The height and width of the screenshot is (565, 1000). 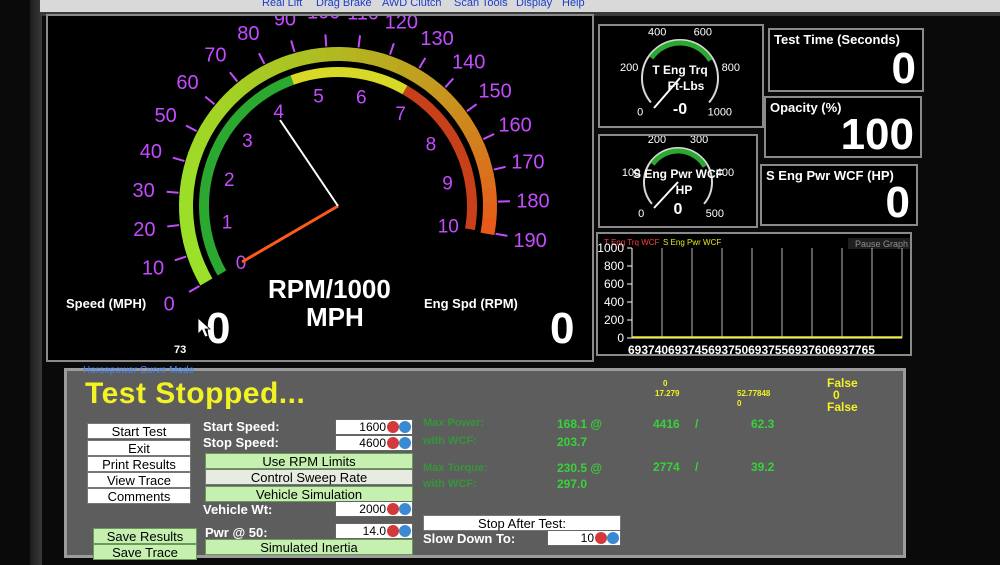 I want to click on test-time-value: 0, so click(x=903, y=68).